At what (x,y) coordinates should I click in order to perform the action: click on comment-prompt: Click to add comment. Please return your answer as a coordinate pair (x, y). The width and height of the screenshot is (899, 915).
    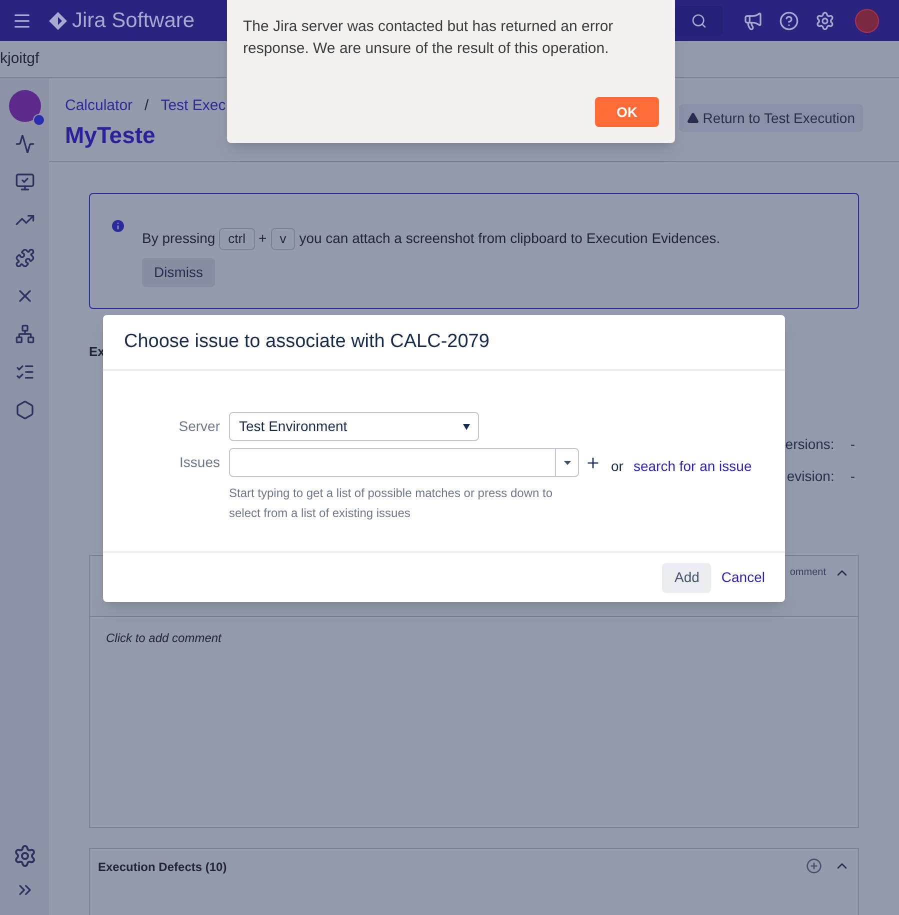
    Looking at the image, I should click on (474, 631).